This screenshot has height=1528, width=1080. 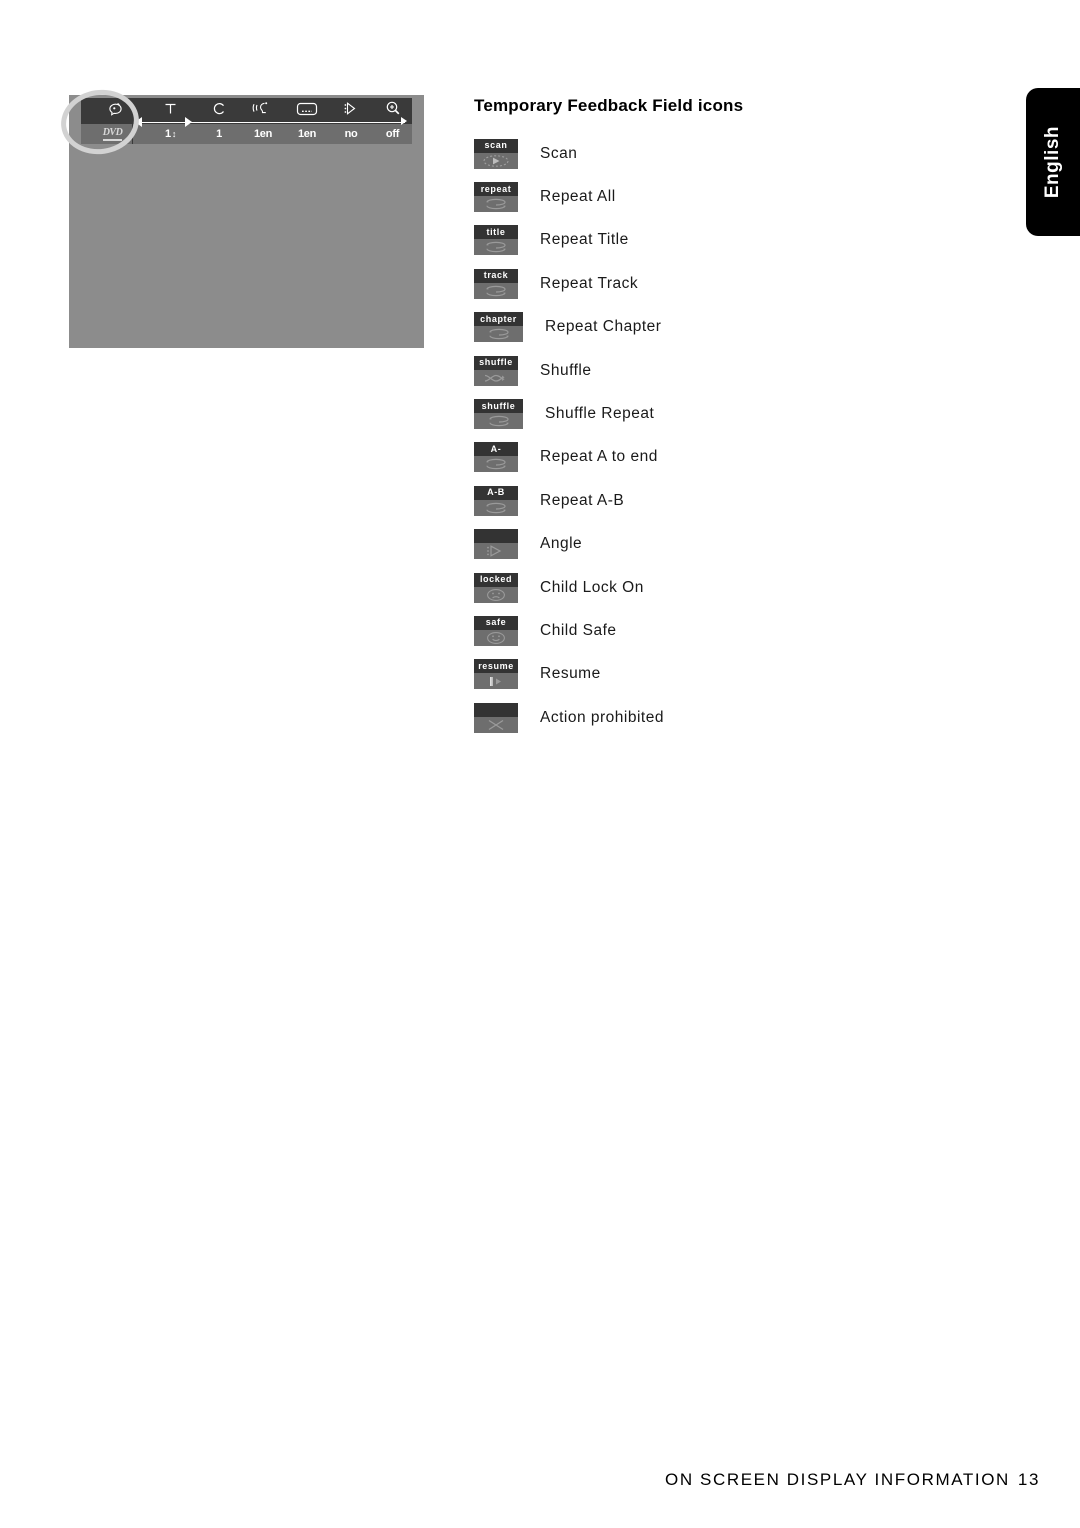 I want to click on osd-cell-chapter, so click(x=219, y=111).